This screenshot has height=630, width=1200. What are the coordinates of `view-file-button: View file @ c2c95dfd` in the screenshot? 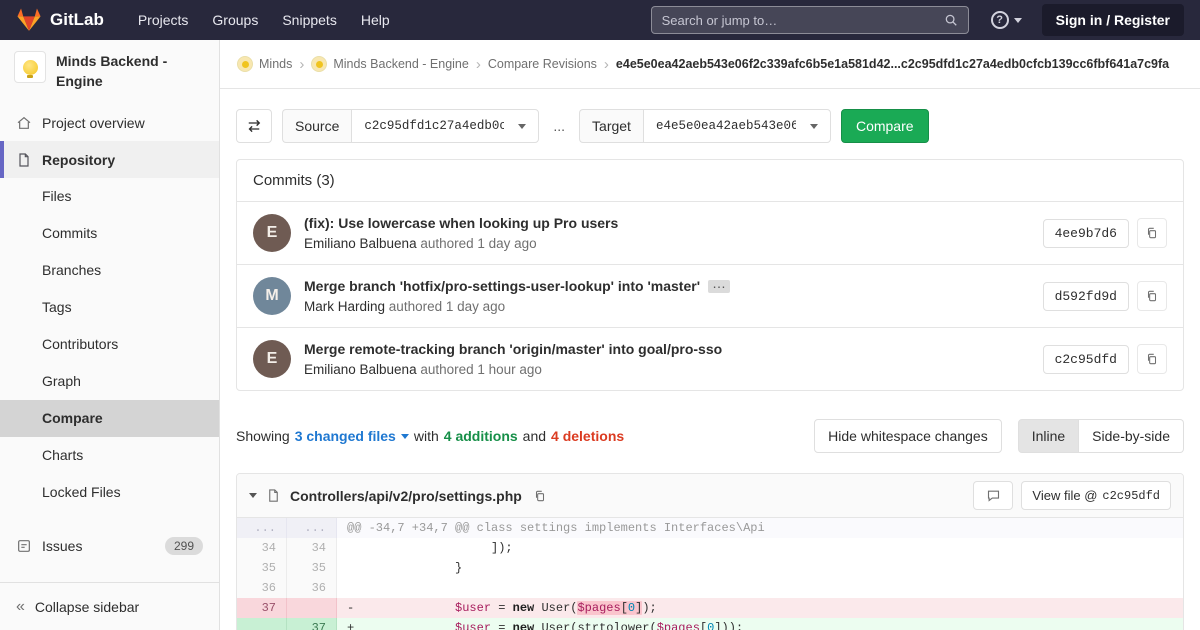 It's located at (1096, 495).